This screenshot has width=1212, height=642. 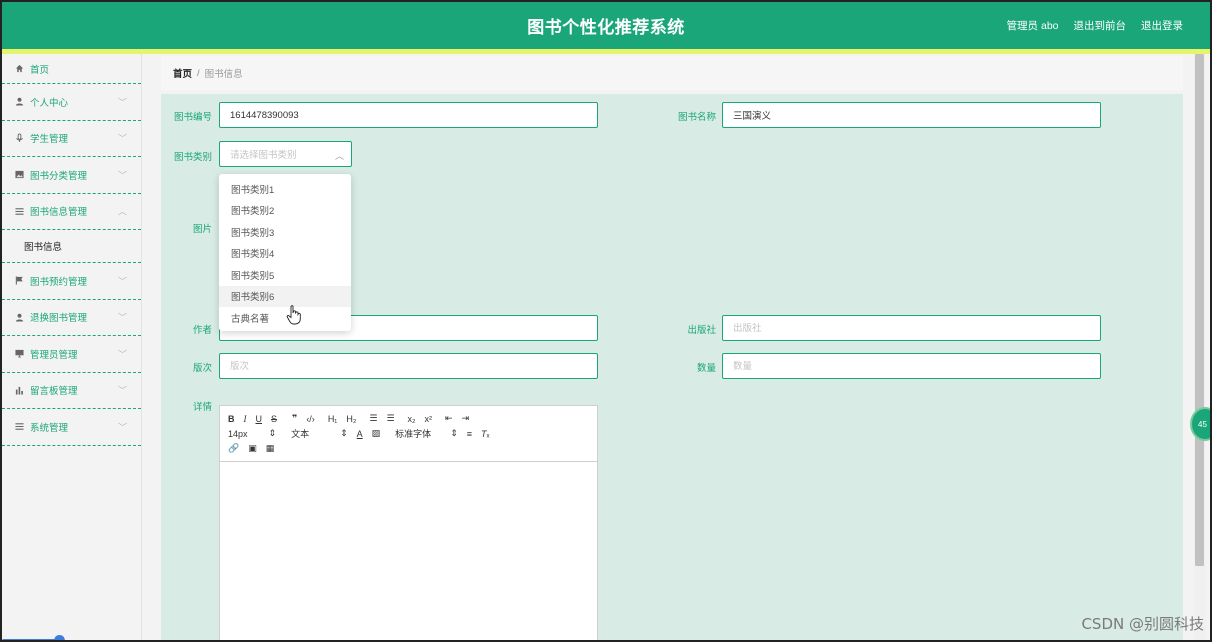 I want to click on font-size-select: 14px, so click(x=238, y=434).